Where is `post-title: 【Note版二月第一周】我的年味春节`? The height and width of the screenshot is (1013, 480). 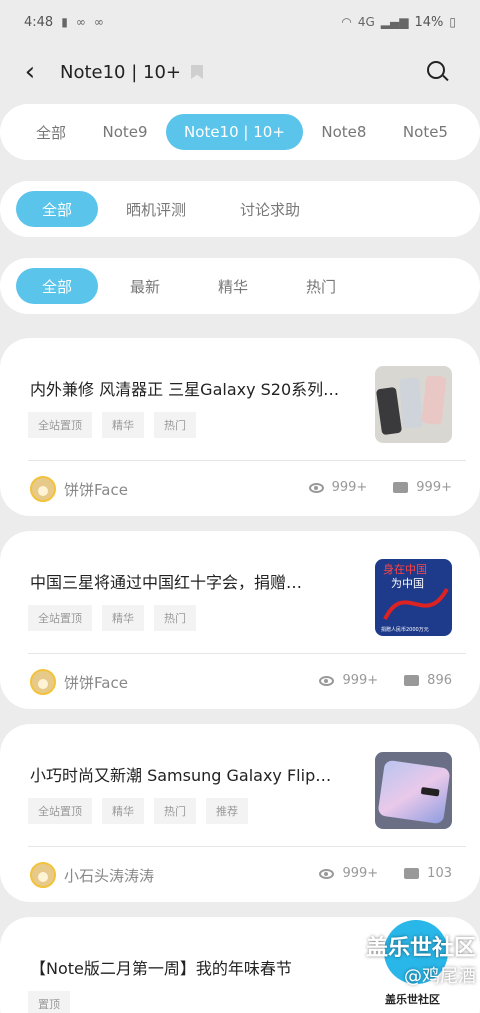
post-title: 【Note版二月第一周】我的年味春节 is located at coordinates (190, 967).